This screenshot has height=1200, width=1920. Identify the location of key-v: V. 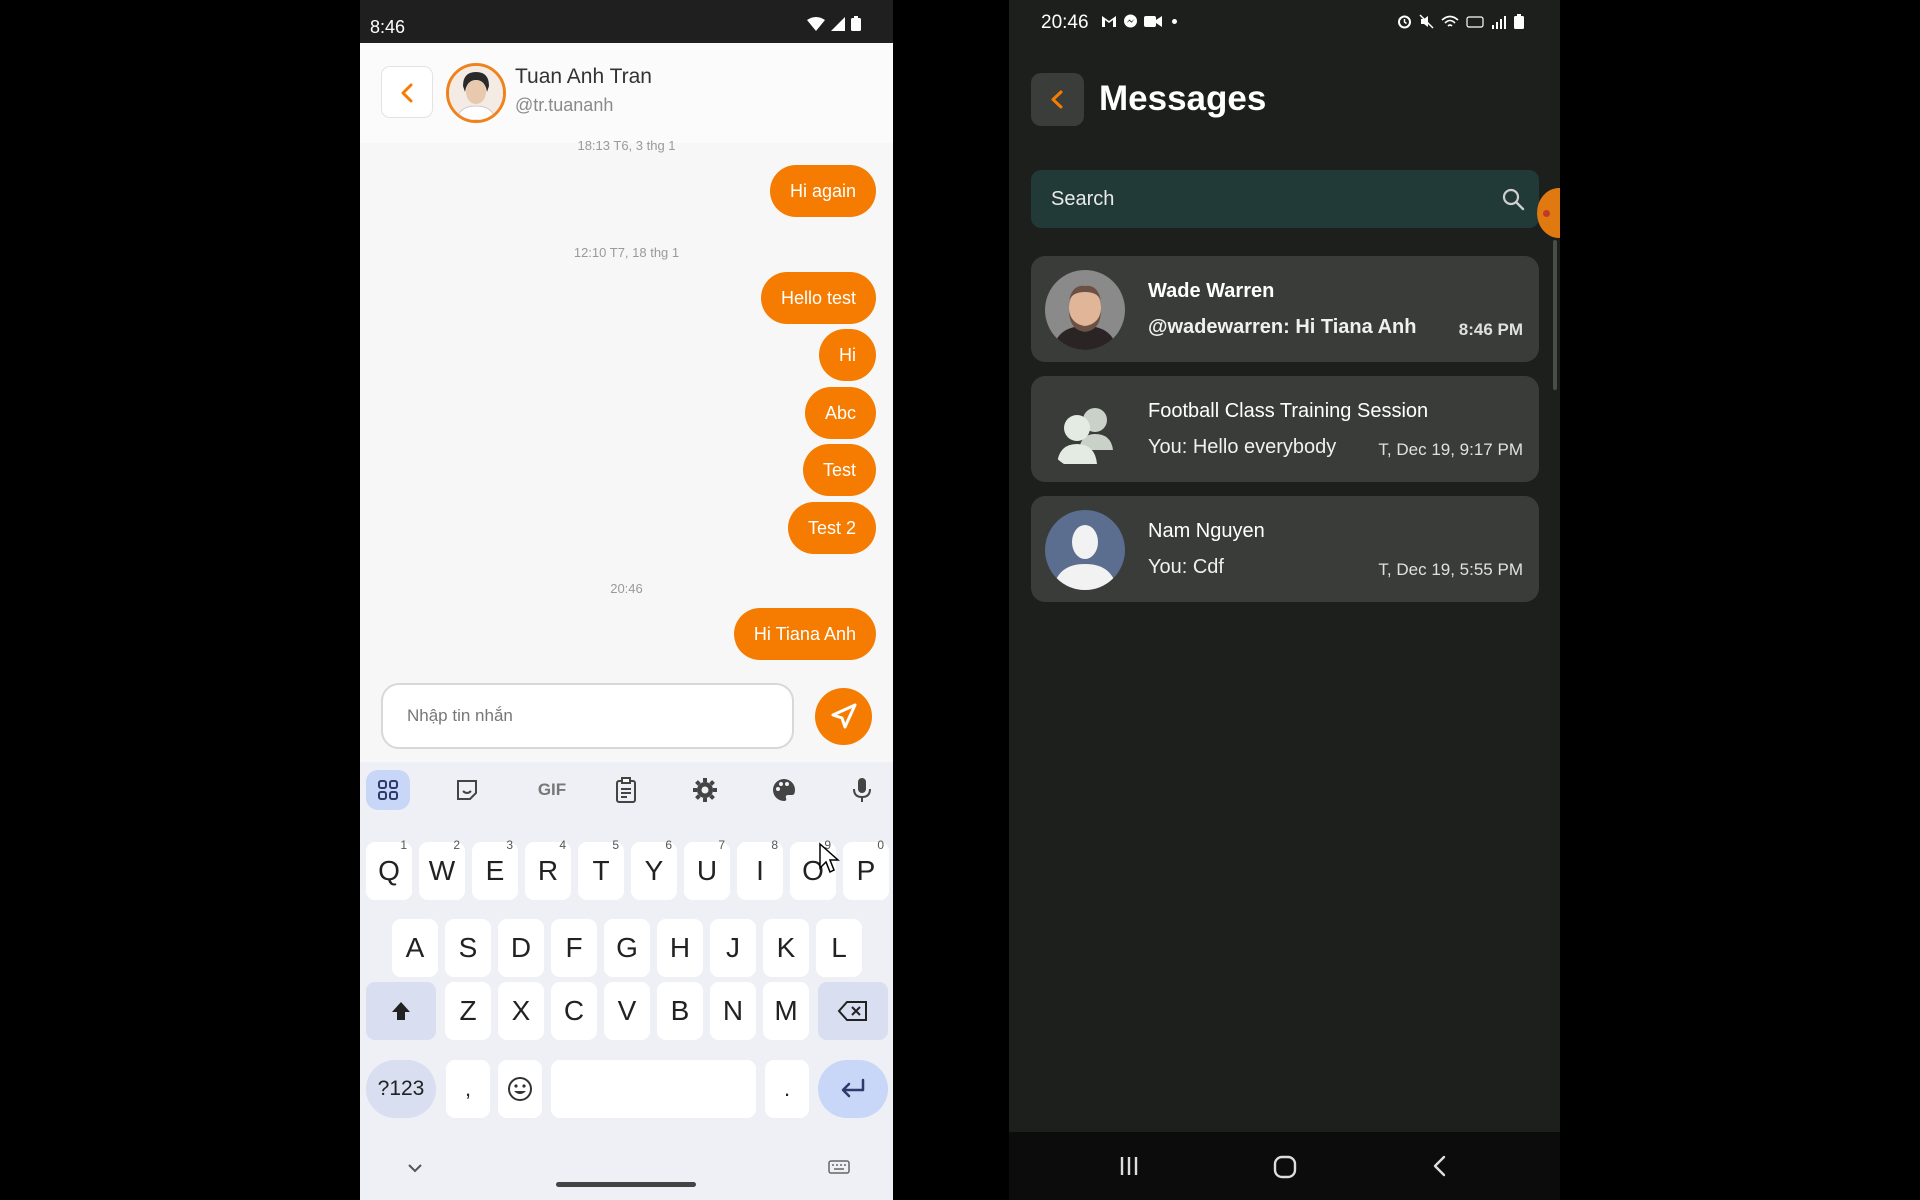
(627, 1011).